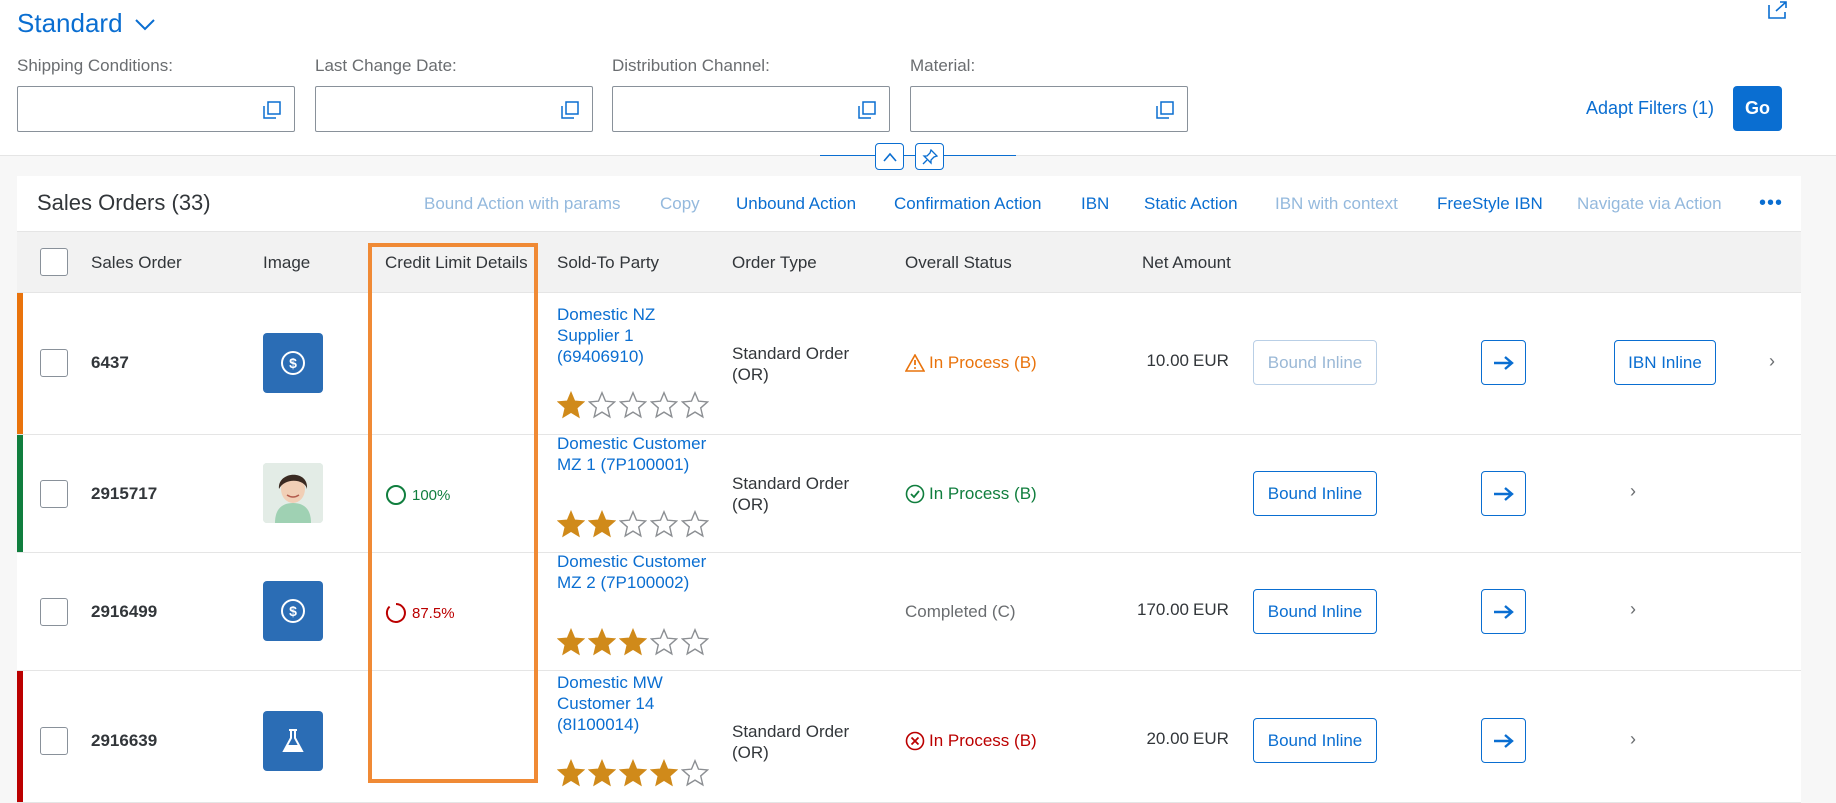 This screenshot has width=1836, height=803. What do you see at coordinates (642, 572) in the screenshot?
I see `sold-to-party-link: Domestic Customer MZ 2 (7P100002)` at bounding box center [642, 572].